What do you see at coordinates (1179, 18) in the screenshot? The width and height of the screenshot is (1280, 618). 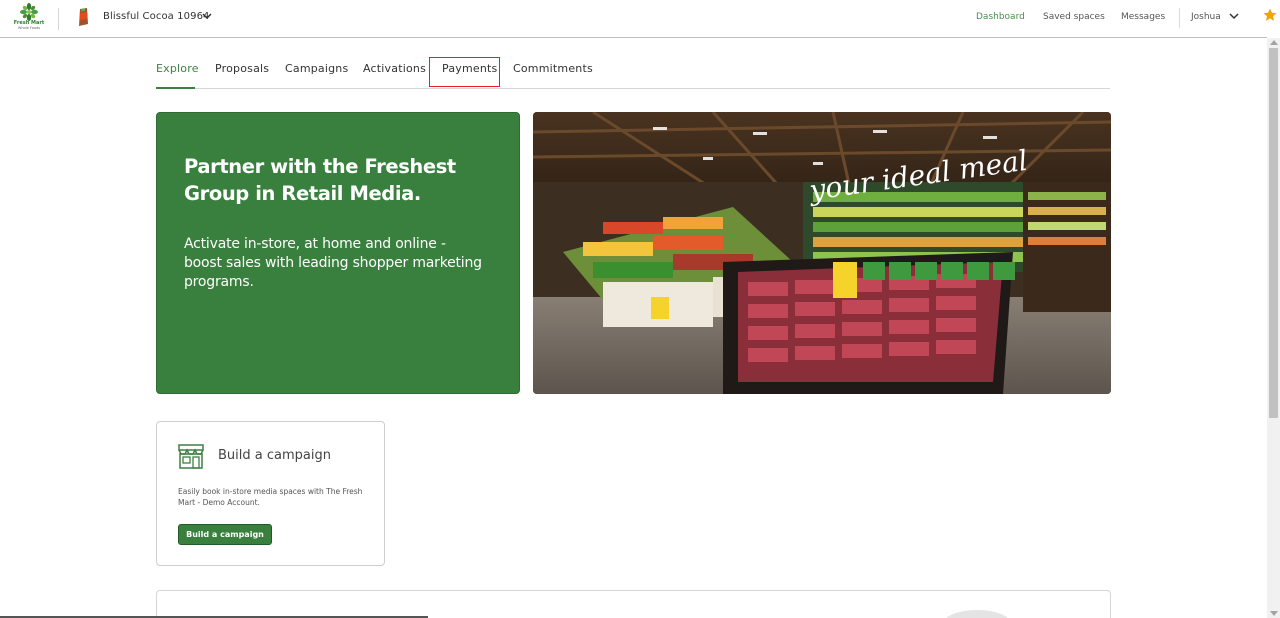 I see `nav-divider` at bounding box center [1179, 18].